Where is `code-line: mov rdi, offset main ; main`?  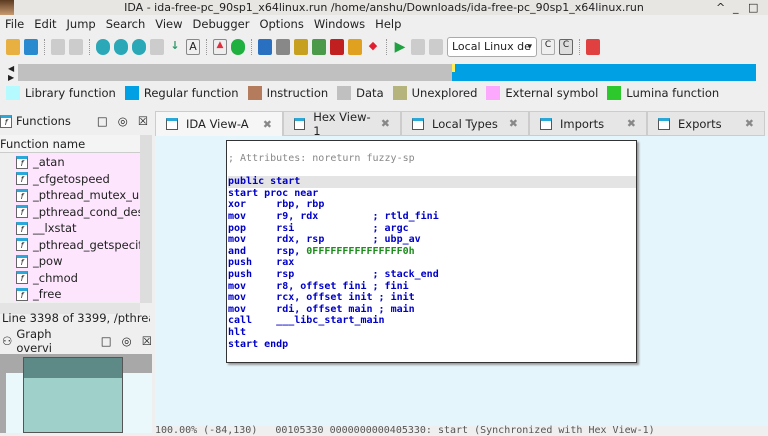
code-line: mov rdi, offset main ; main is located at coordinates (432, 310).